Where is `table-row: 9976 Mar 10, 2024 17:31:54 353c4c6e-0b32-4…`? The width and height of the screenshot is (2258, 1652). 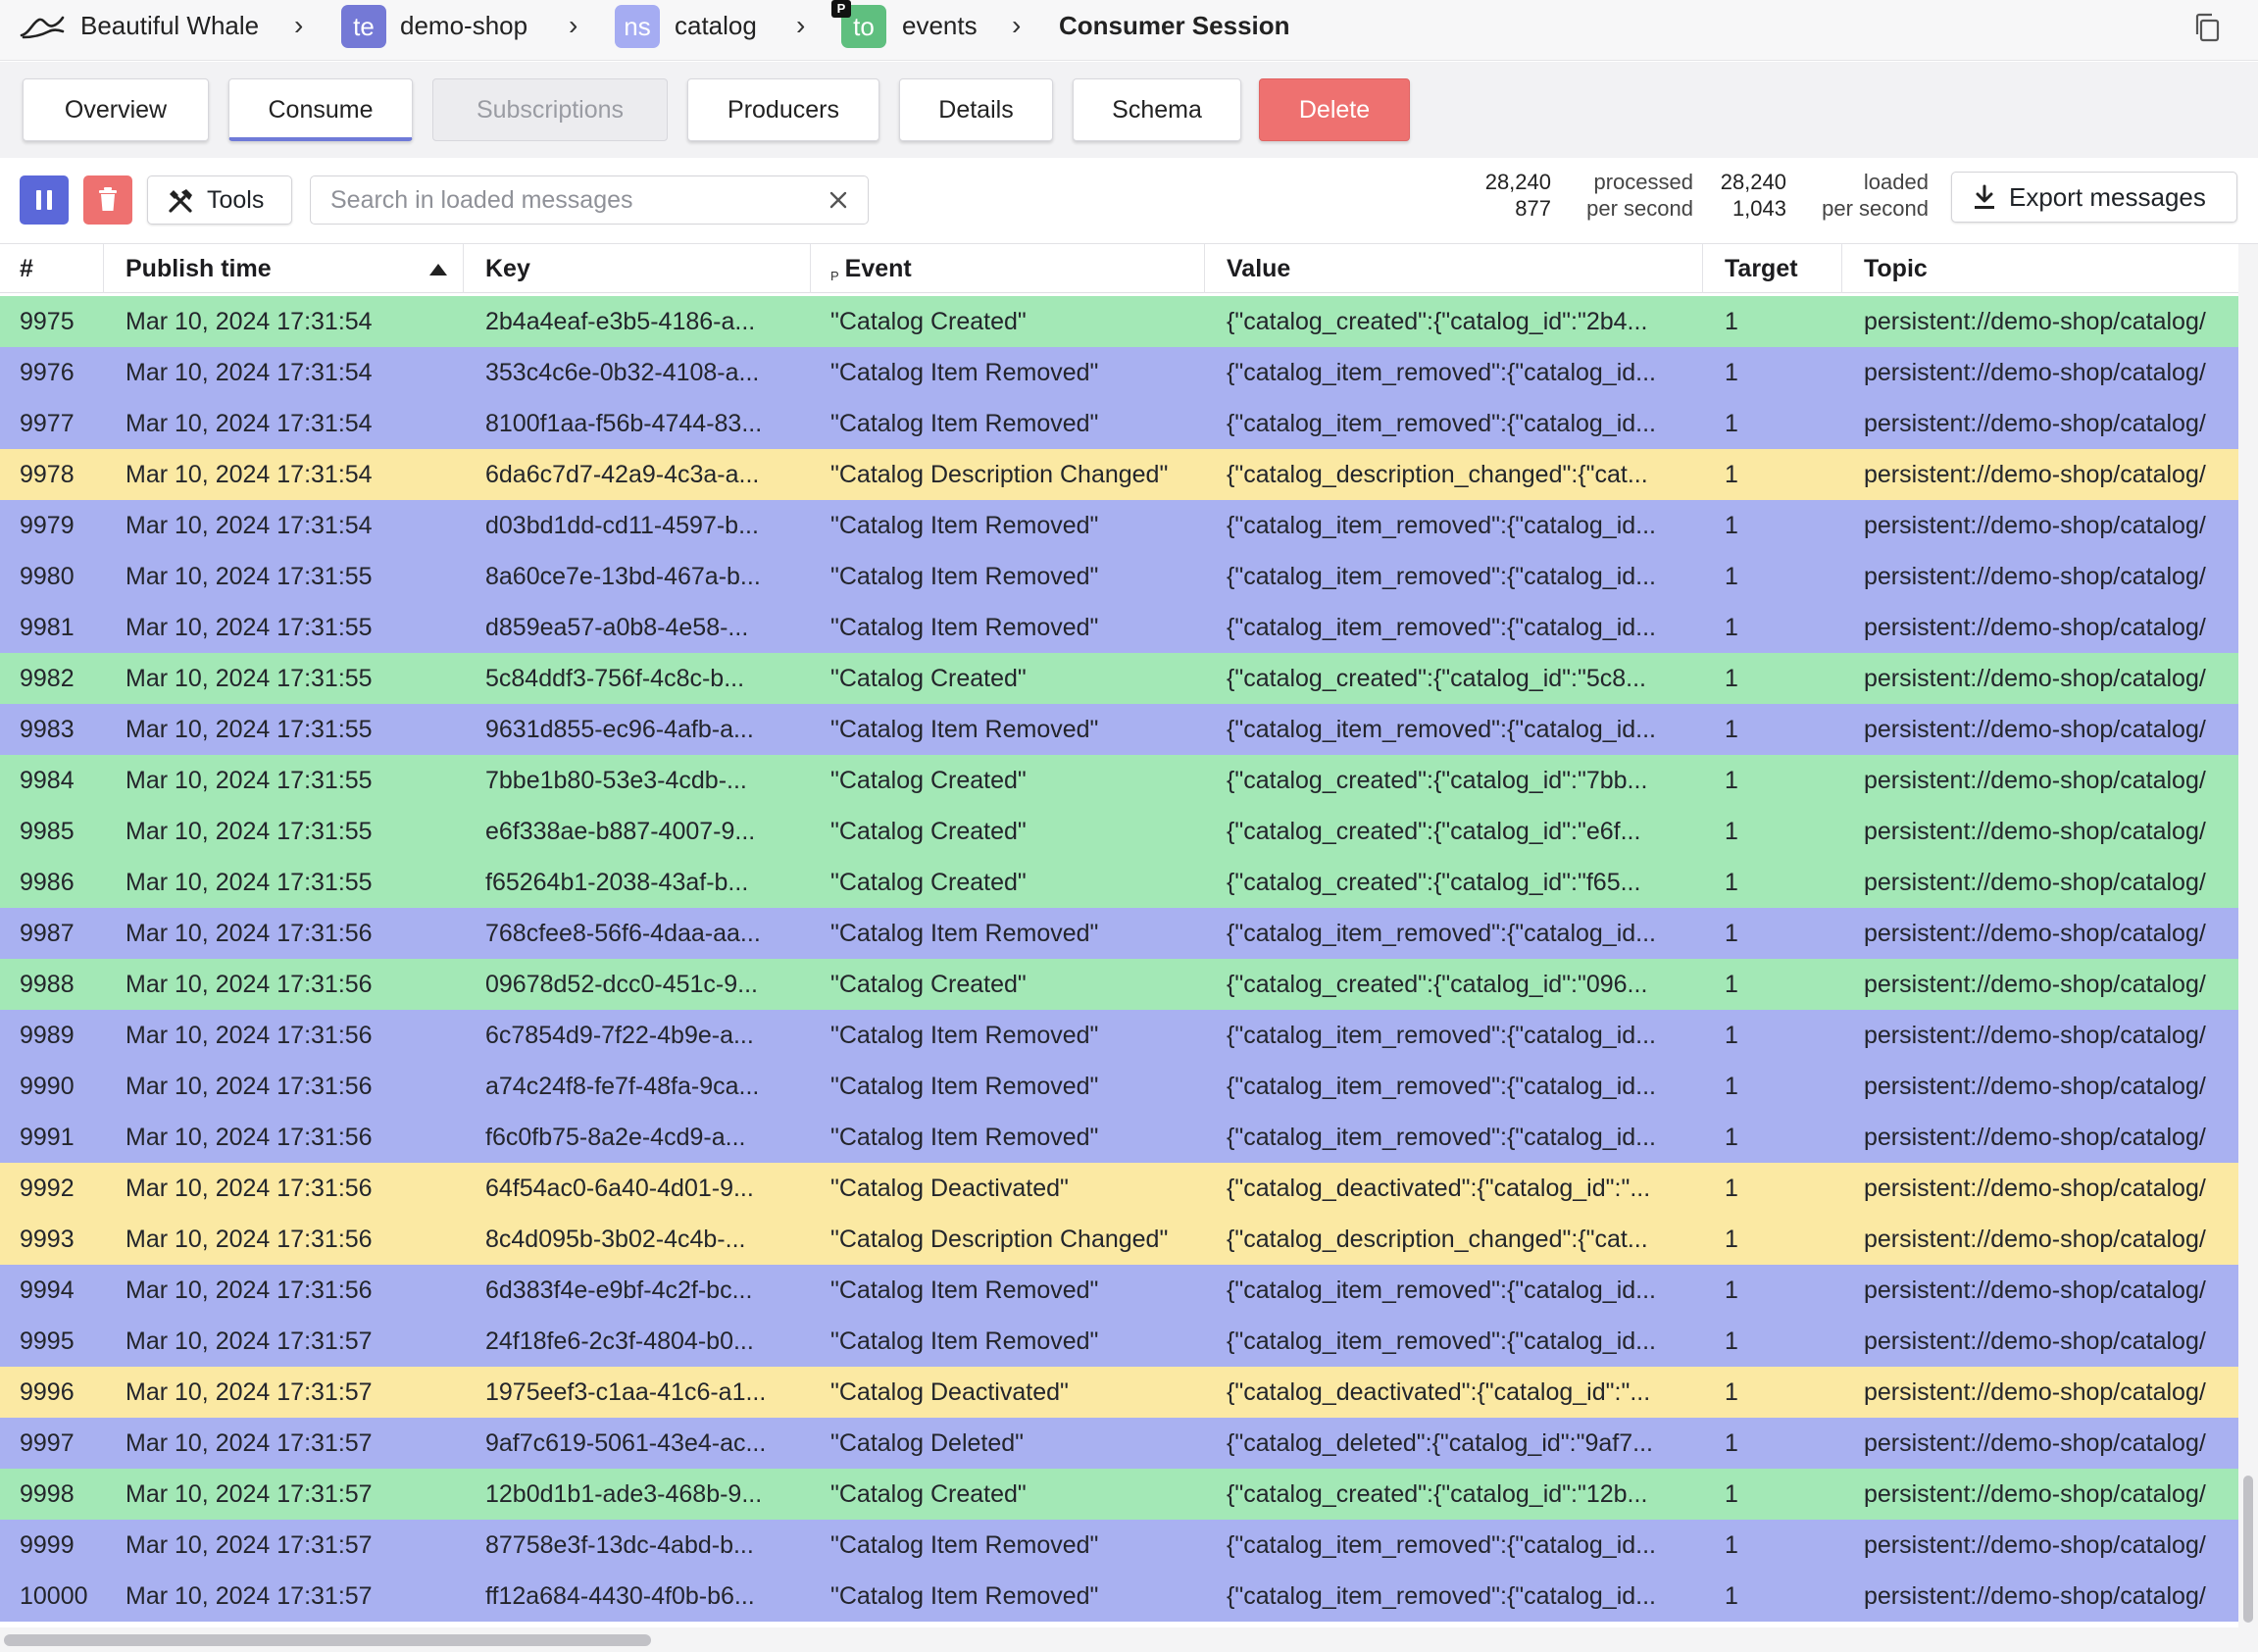
table-row: 9976 Mar 10, 2024 17:31:54 353c4c6e-0b32-4… is located at coordinates (1119, 373).